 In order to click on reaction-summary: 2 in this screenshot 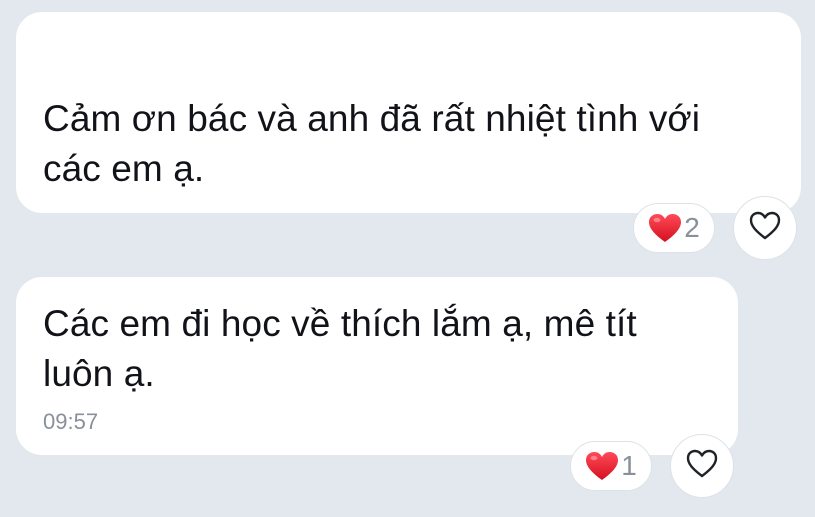, I will do `click(674, 228)`.